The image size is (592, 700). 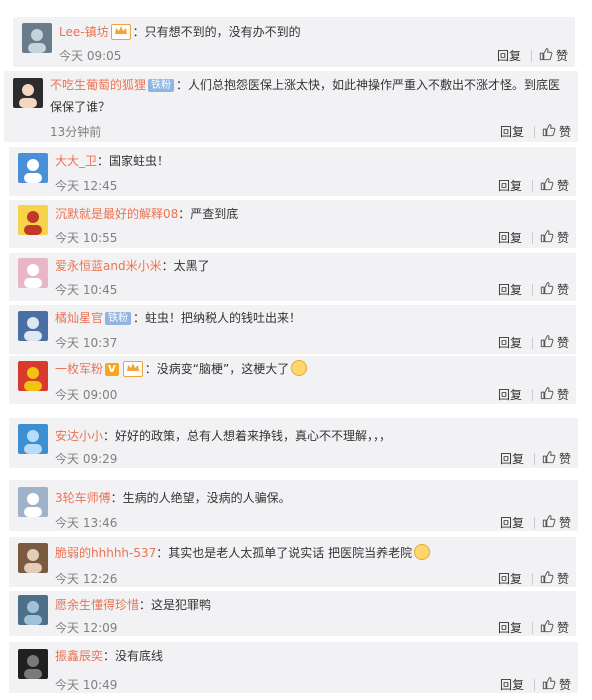 What do you see at coordinates (294, 42) in the screenshot?
I see `comment-item: Lee-镇坊 ：只有想不到的，没有办不到的 今天 09:05 回复 赞` at bounding box center [294, 42].